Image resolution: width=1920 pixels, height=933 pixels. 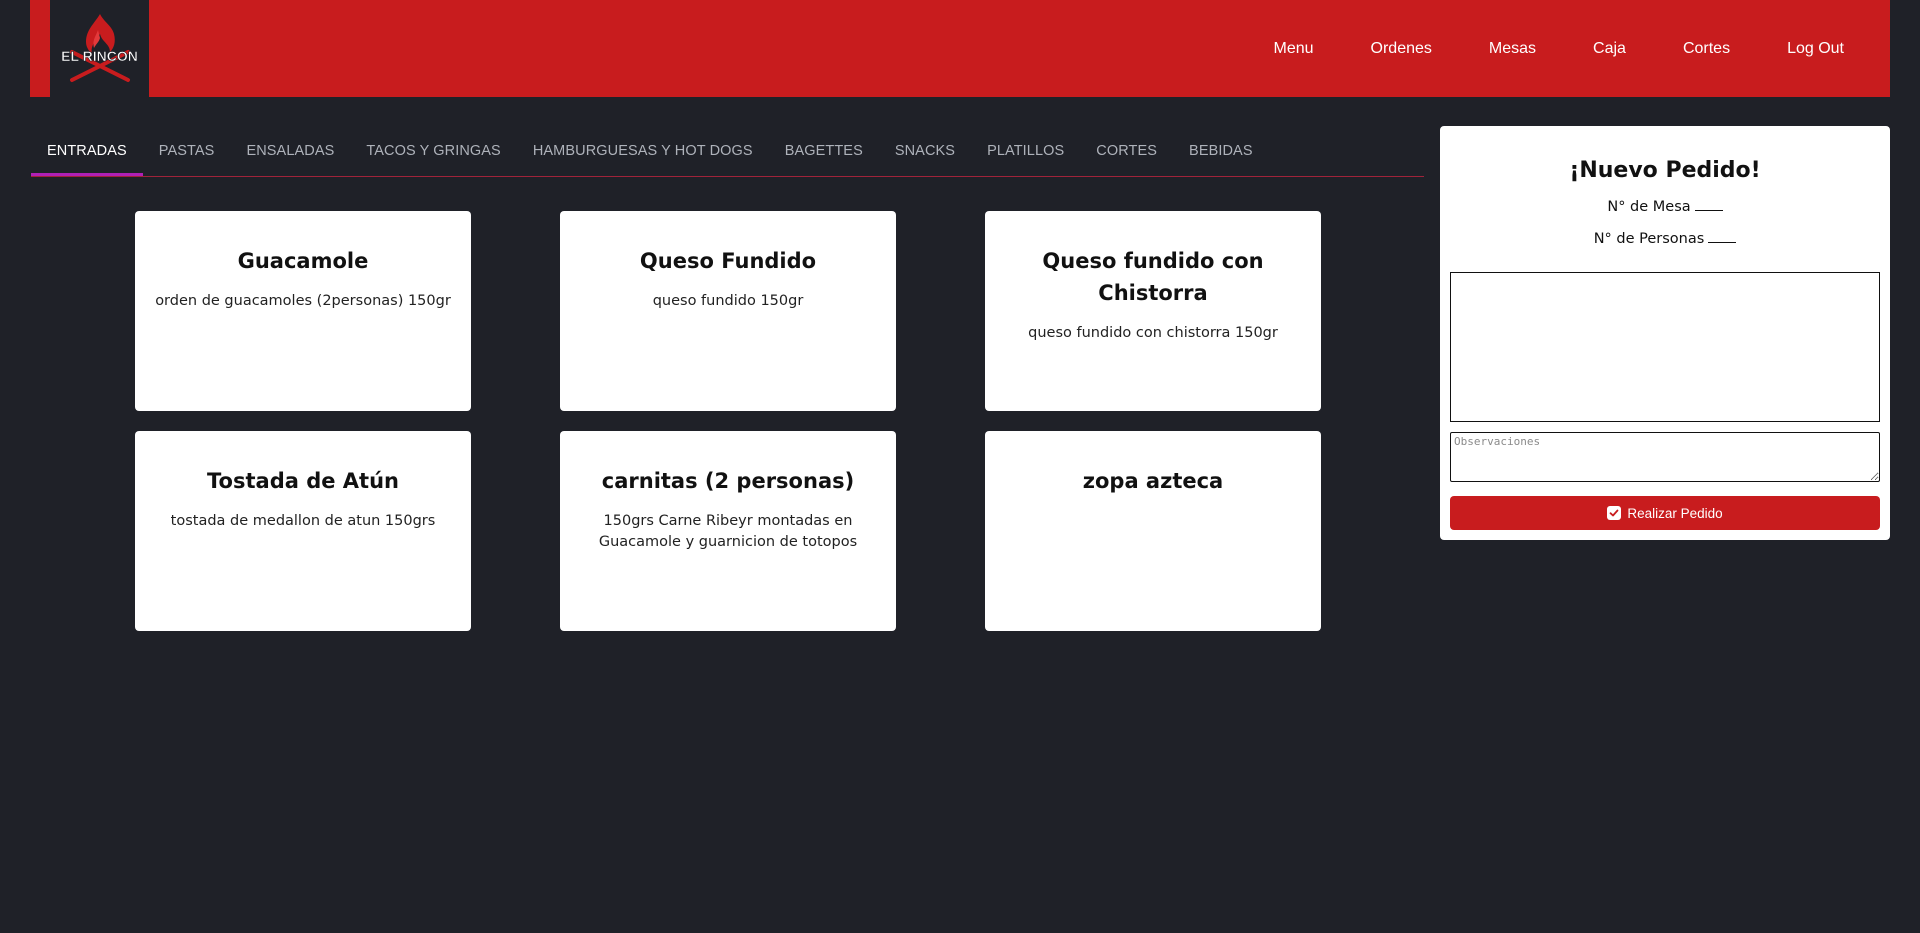 What do you see at coordinates (1665, 170) in the screenshot?
I see `order-title: ¡Nuevo Pedido!` at bounding box center [1665, 170].